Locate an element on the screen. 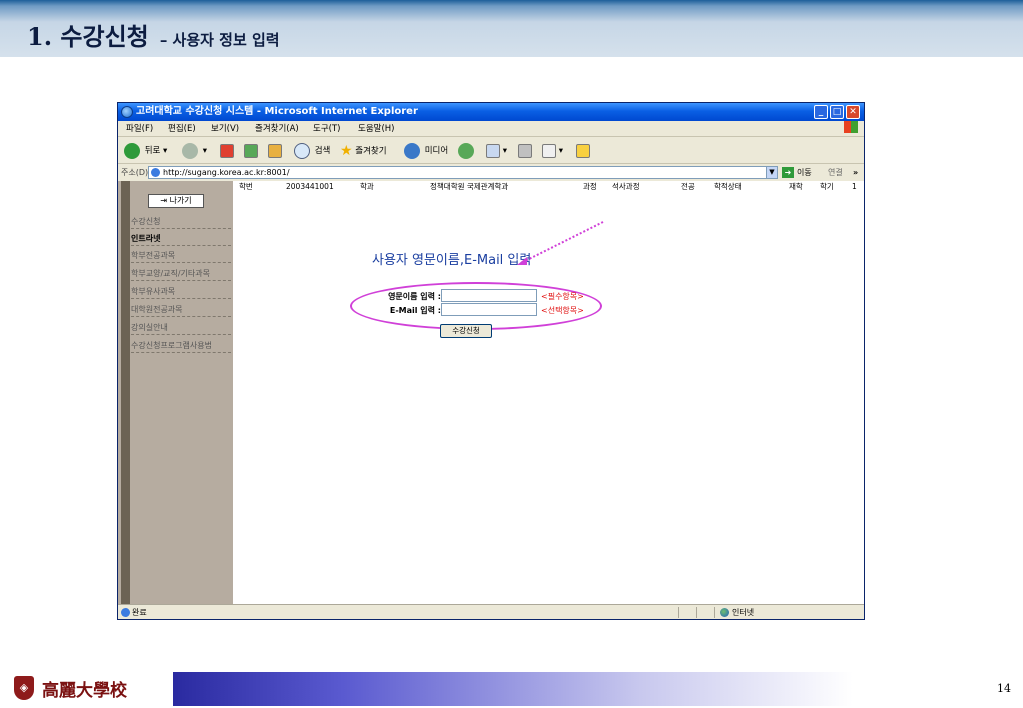 The width and height of the screenshot is (1023, 708). address-dropdown-icon: ▼ is located at coordinates (772, 172).